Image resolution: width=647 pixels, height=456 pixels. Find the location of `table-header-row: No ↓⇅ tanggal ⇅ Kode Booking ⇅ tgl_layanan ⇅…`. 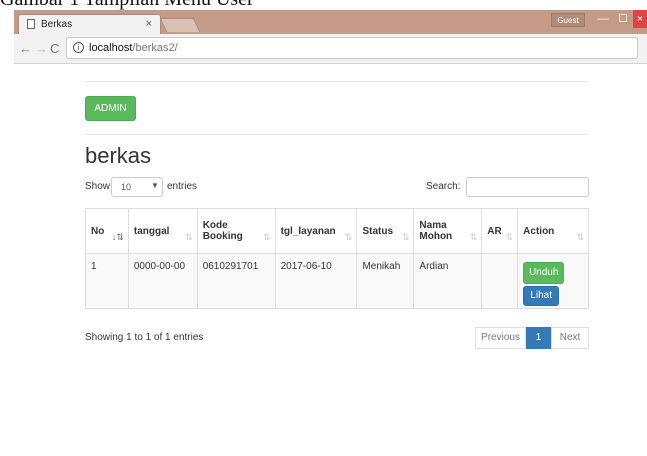

table-header-row: No ↓⇅ tanggal ⇅ Kode Booking ⇅ tgl_layanan ⇅… is located at coordinates (337, 231).